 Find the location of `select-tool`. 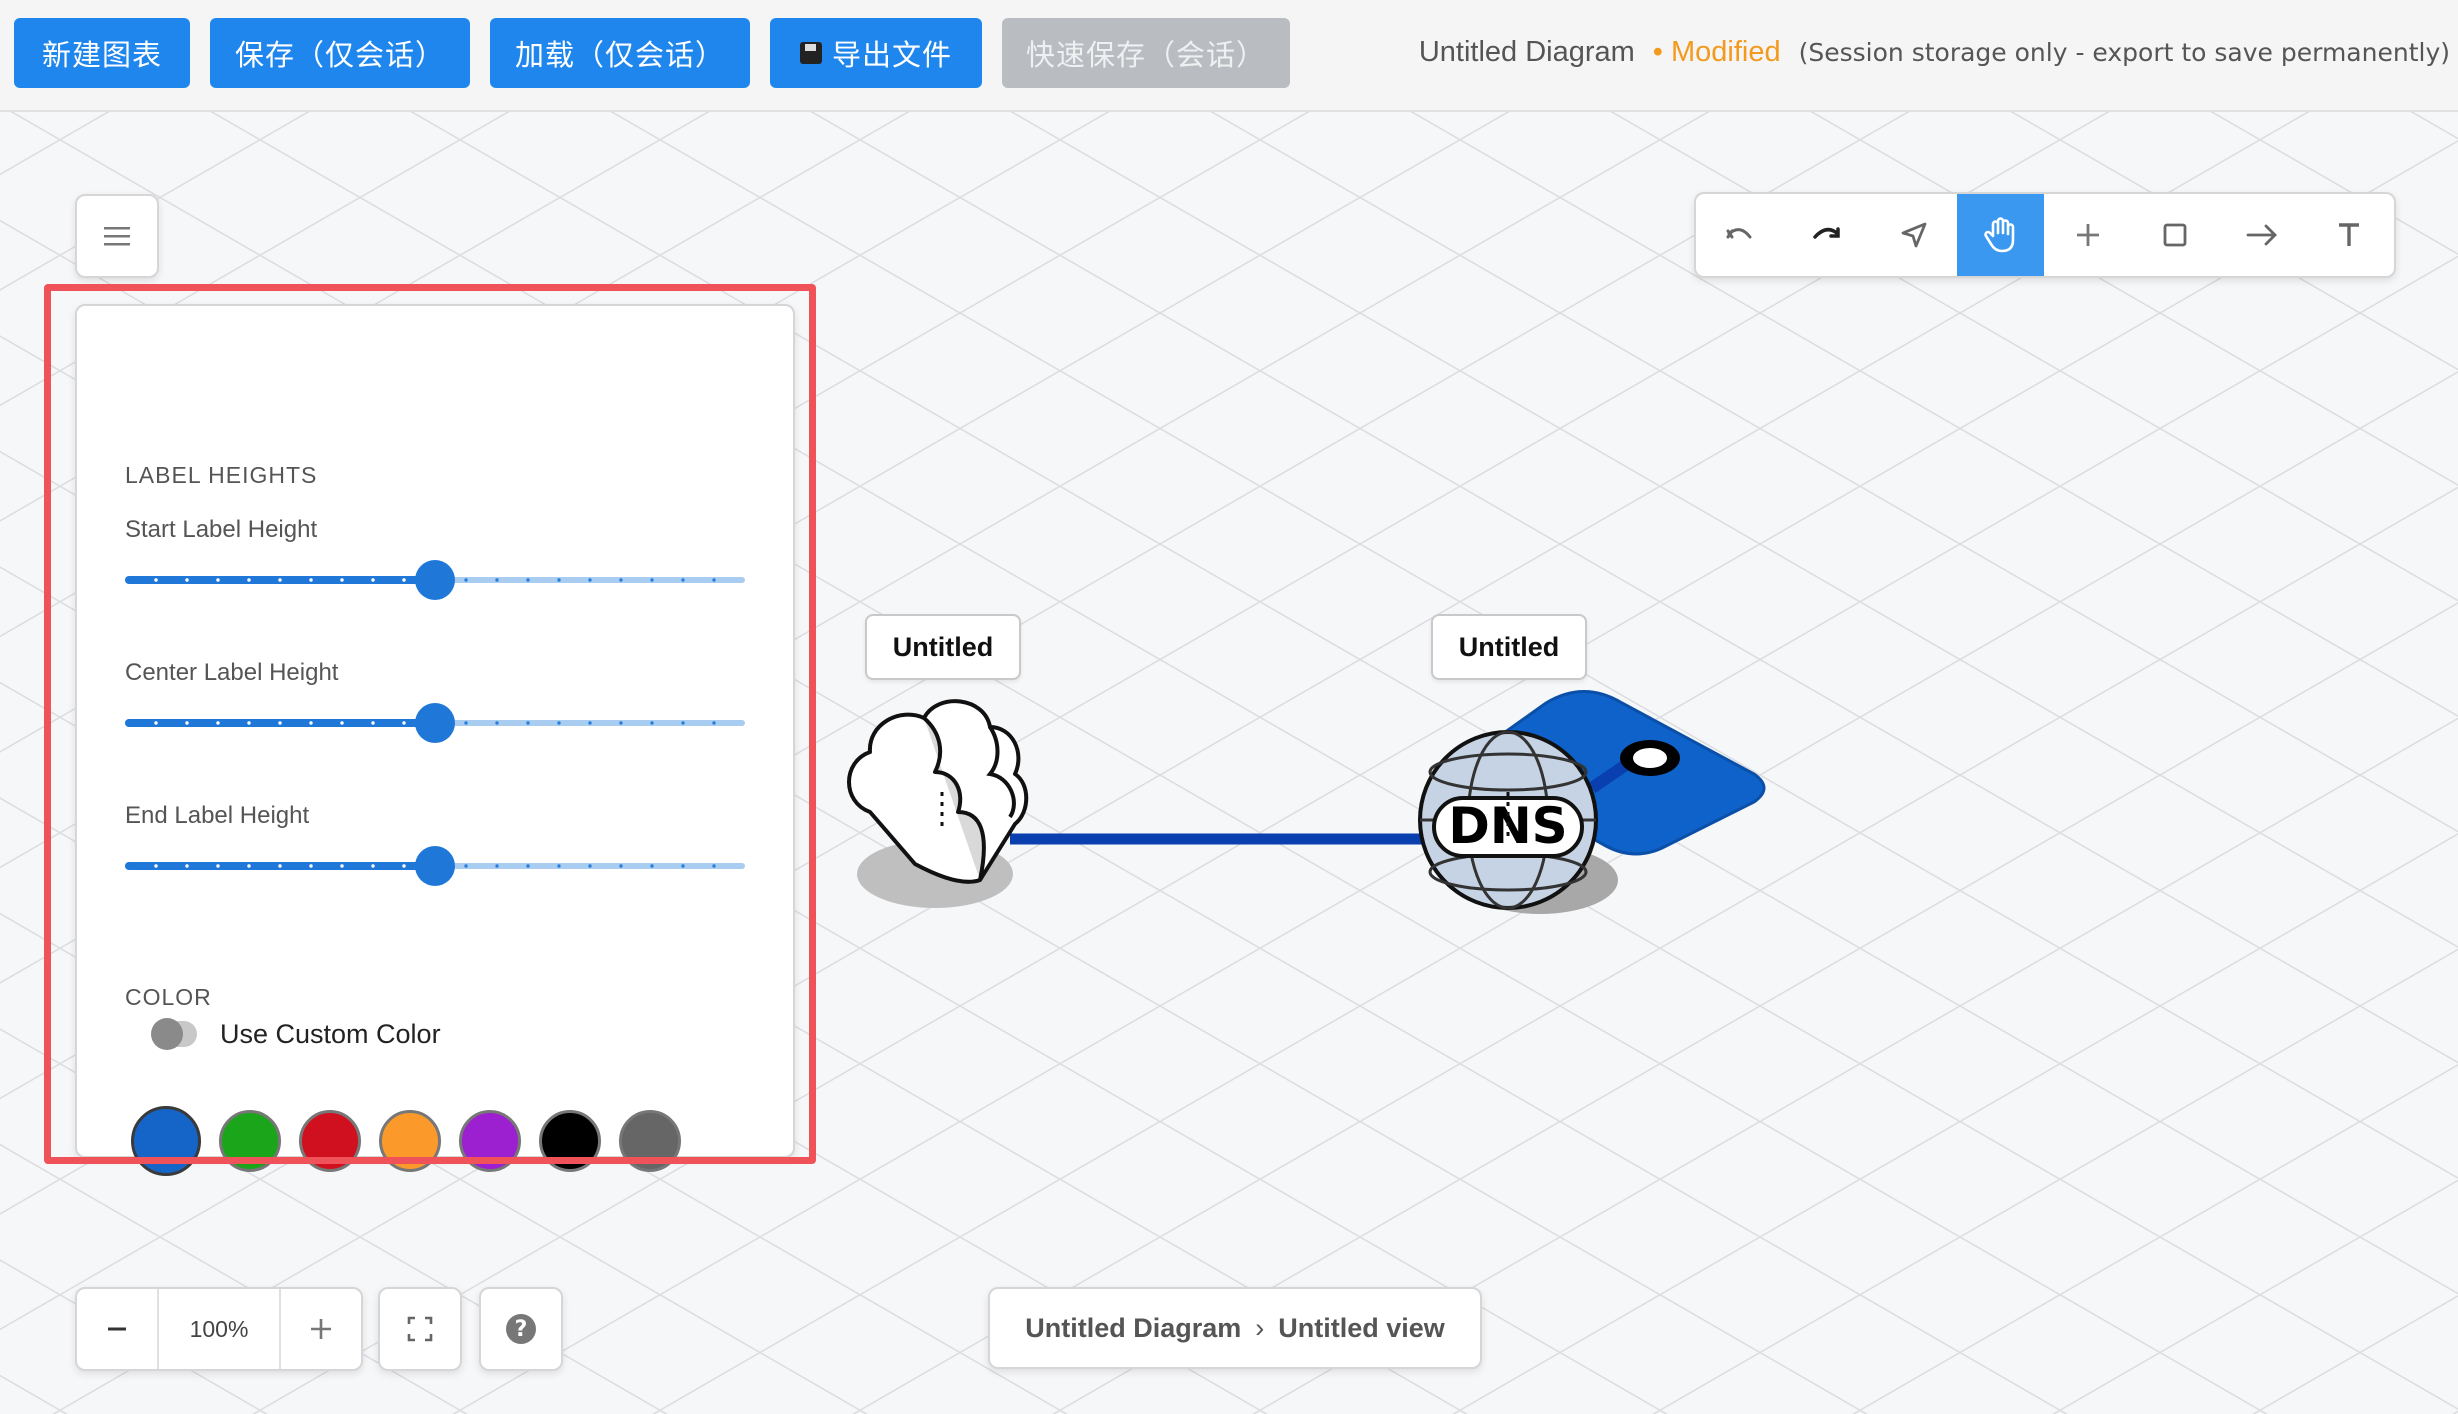

select-tool is located at coordinates (1913, 235).